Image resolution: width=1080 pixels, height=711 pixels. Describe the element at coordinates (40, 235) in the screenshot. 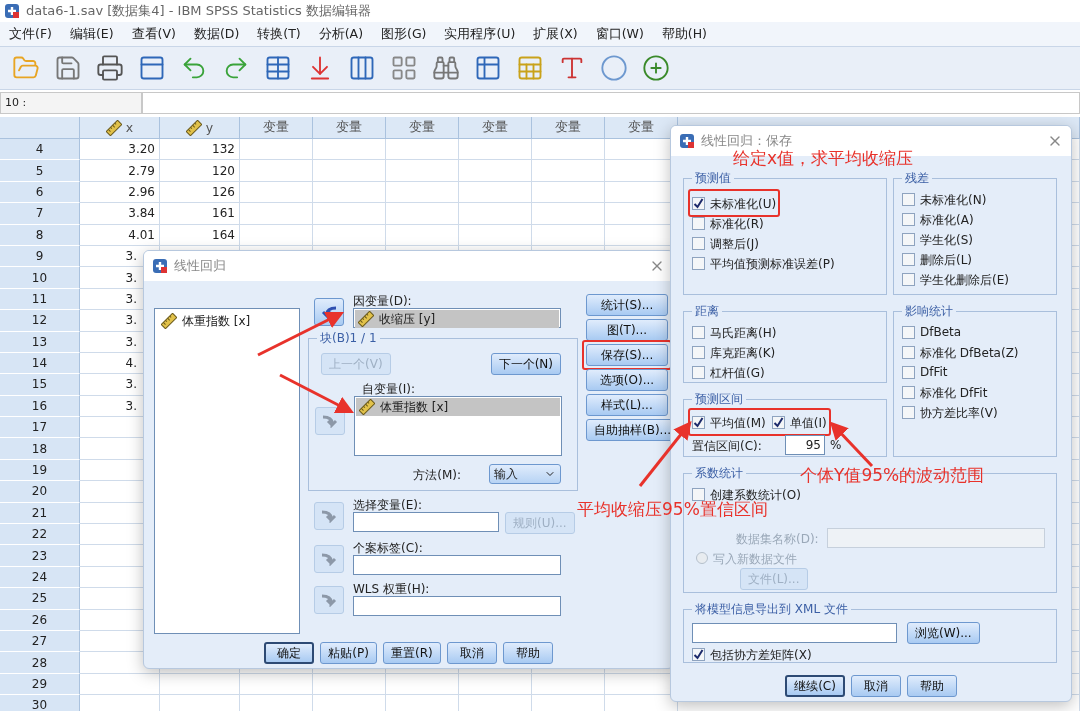

I see `row-number: 8` at that location.